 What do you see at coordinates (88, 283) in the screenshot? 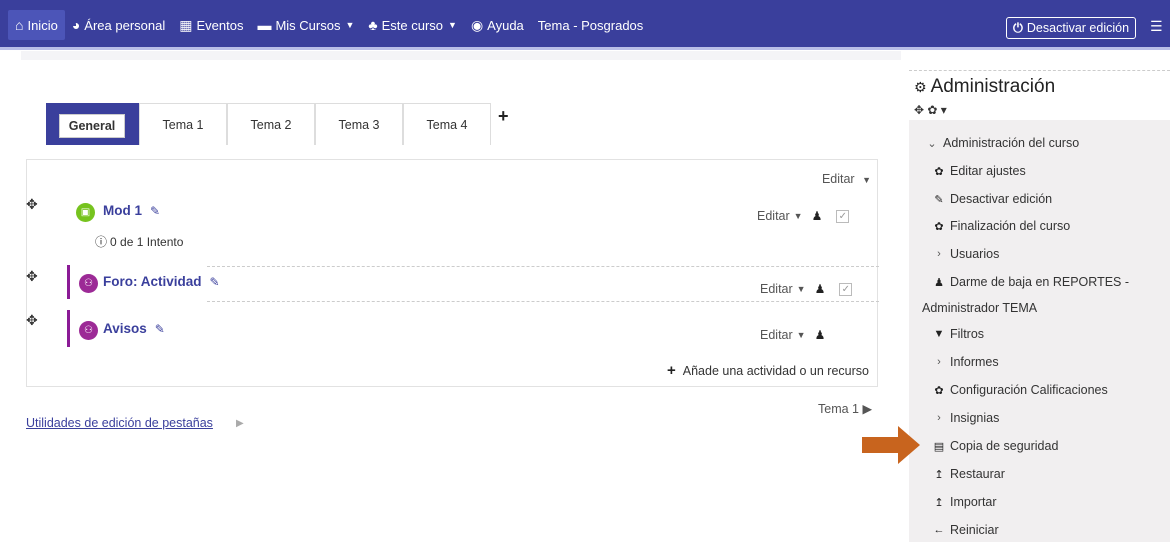
I see `forum-activity-icon: ⚇` at bounding box center [88, 283].